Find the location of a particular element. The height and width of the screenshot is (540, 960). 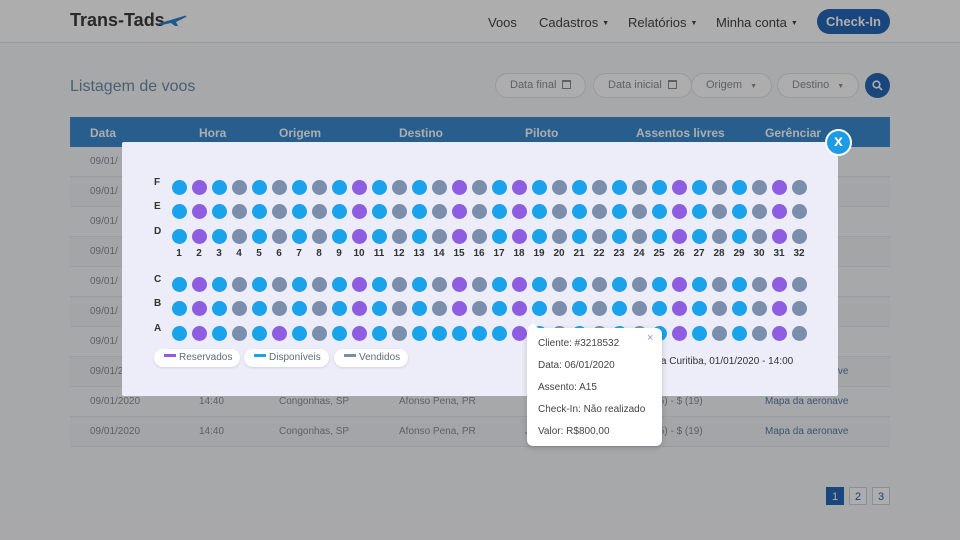

seat-d17 is located at coordinates (499, 236).